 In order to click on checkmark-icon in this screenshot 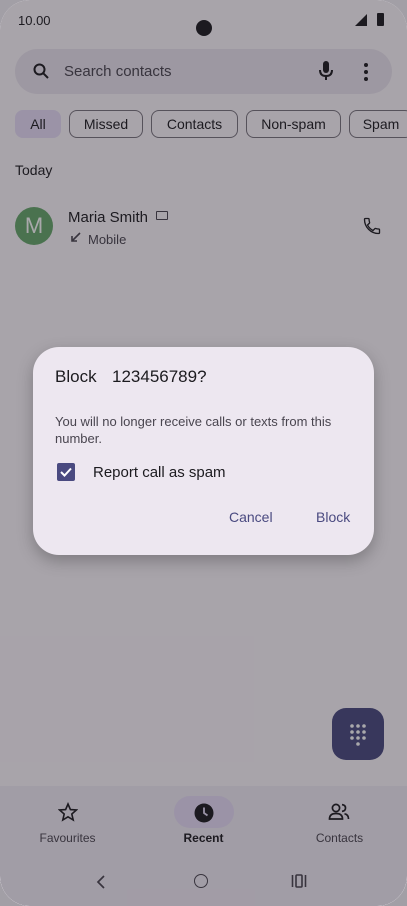, I will do `click(66, 472)`.